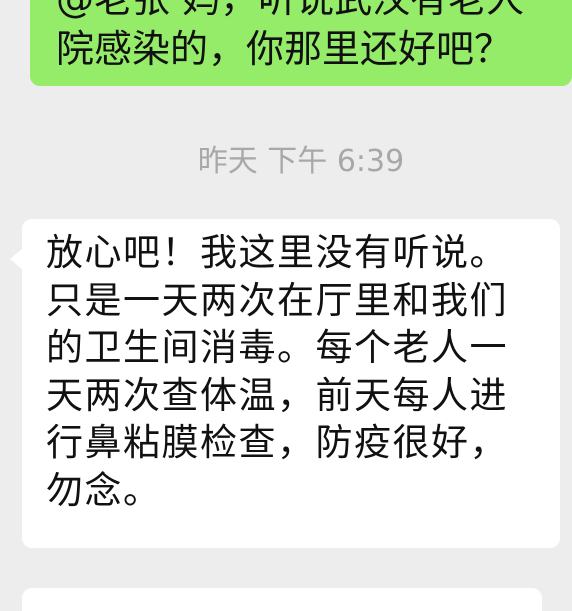  What do you see at coordinates (277, 395) in the screenshot?
I see `incoming-message-line-4: 天两次查体温，前天每人进` at bounding box center [277, 395].